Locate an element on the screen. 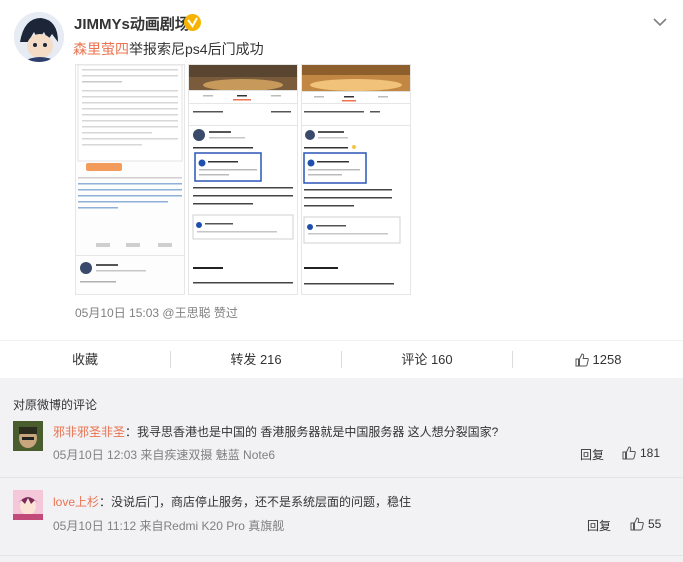  author-avatar is located at coordinates (39, 37).